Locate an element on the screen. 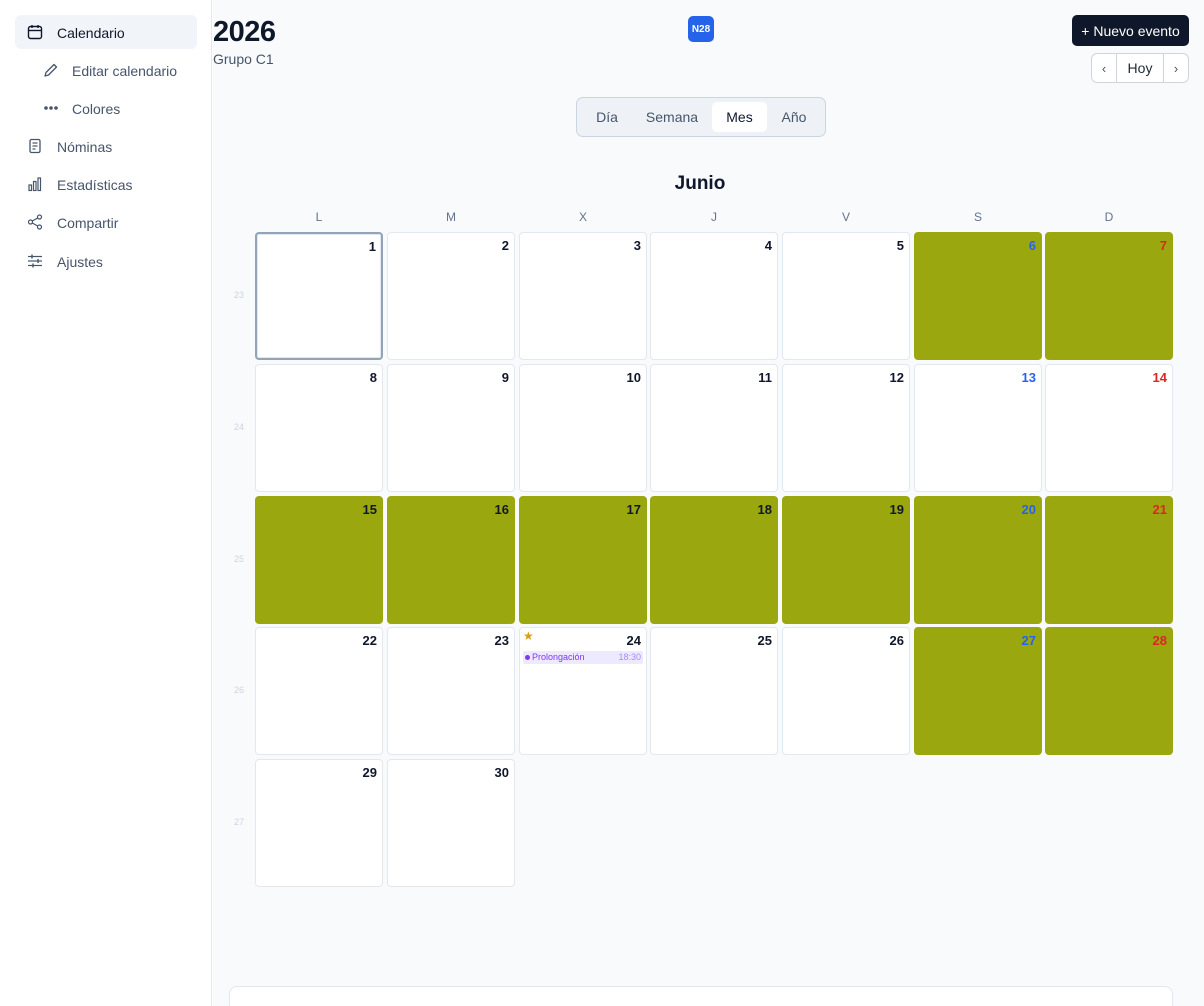 This screenshot has width=1204, height=1006. sidebar-item-label: Nóminas is located at coordinates (85, 147).